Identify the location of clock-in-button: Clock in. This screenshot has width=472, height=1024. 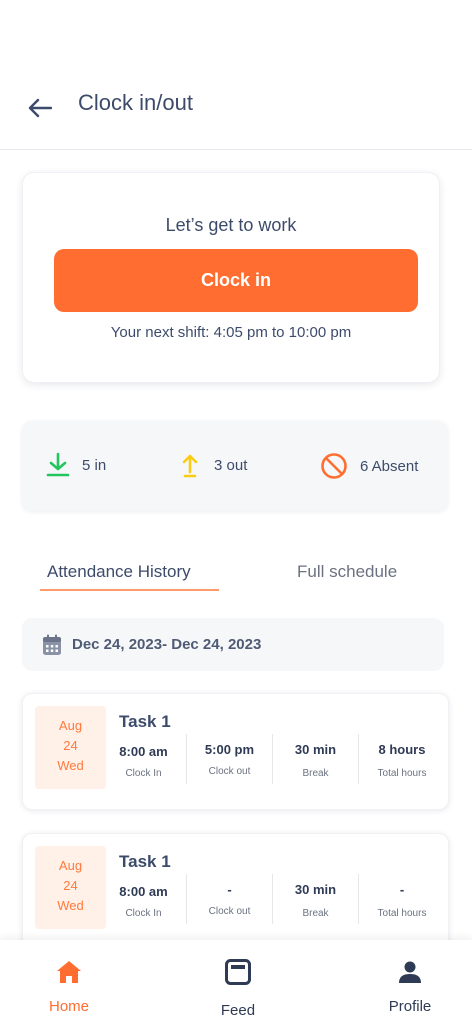
(236, 280).